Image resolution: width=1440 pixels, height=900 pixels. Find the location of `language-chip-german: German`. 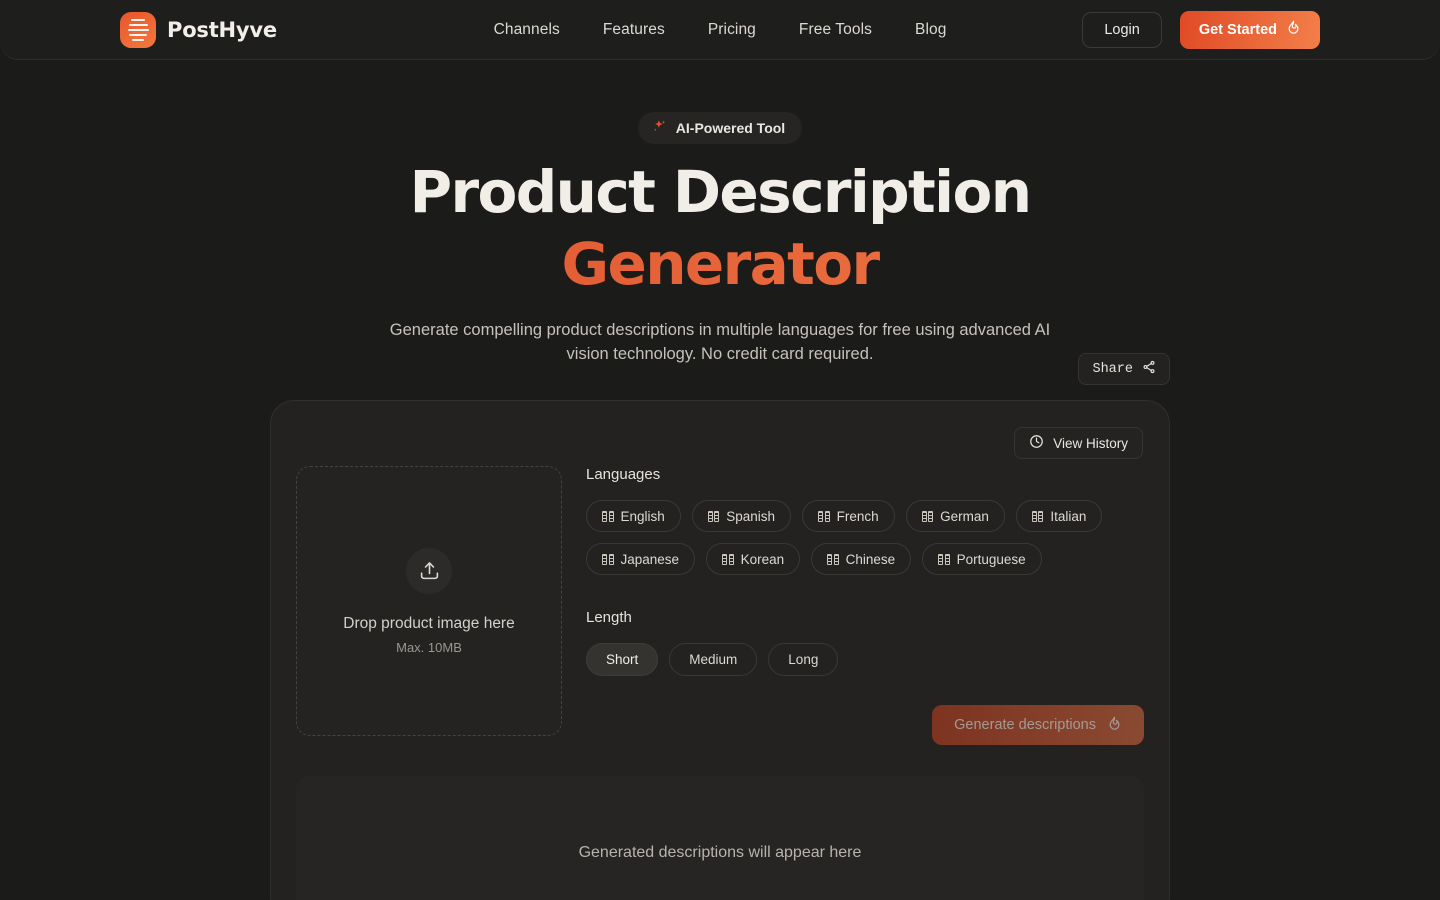

language-chip-german: German is located at coordinates (955, 516).